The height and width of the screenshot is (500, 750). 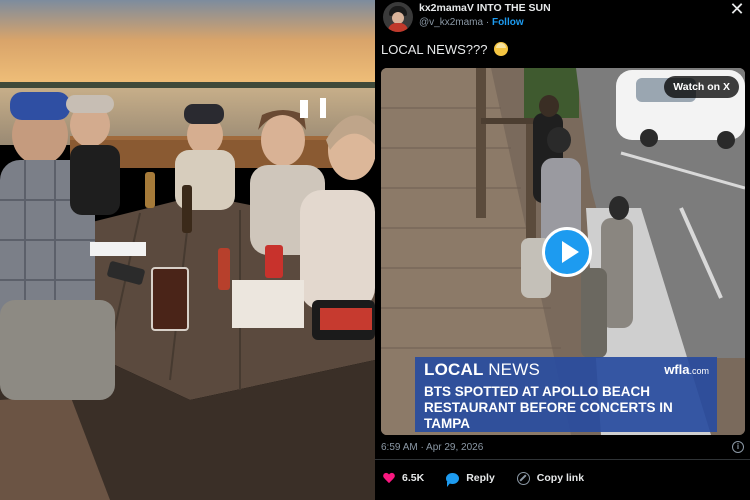 What do you see at coordinates (389, 478) in the screenshot?
I see `heart-icon` at bounding box center [389, 478].